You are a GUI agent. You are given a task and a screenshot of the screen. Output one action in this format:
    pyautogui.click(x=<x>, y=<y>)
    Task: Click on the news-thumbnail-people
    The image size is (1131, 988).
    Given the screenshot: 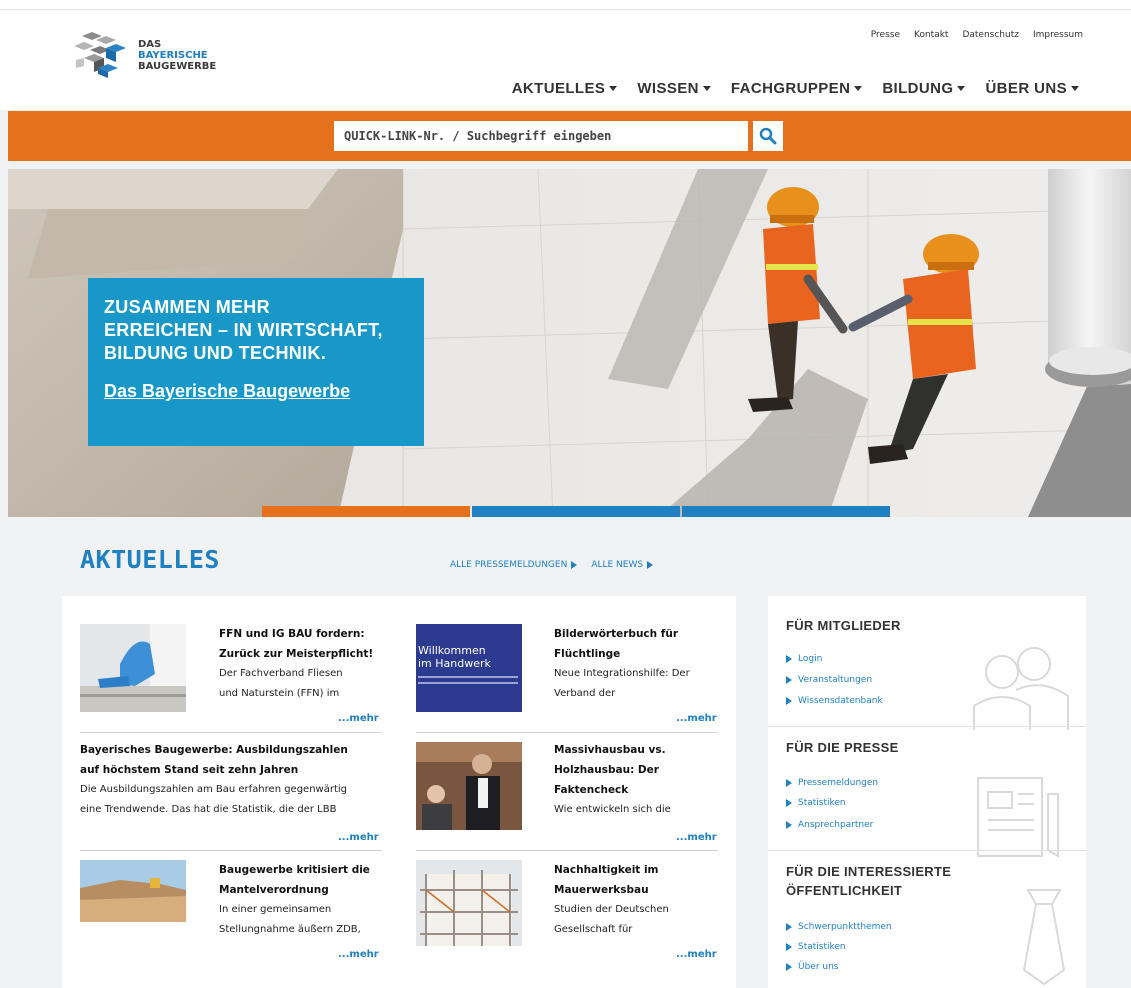 What is the action you would take?
    pyautogui.click(x=469, y=786)
    